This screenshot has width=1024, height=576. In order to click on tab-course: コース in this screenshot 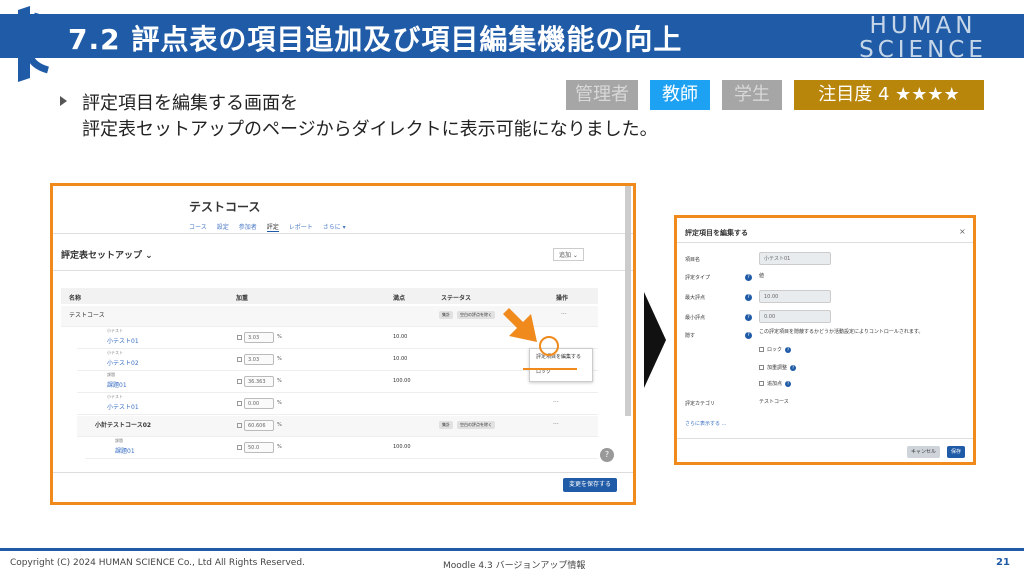, I will do `click(198, 227)`.